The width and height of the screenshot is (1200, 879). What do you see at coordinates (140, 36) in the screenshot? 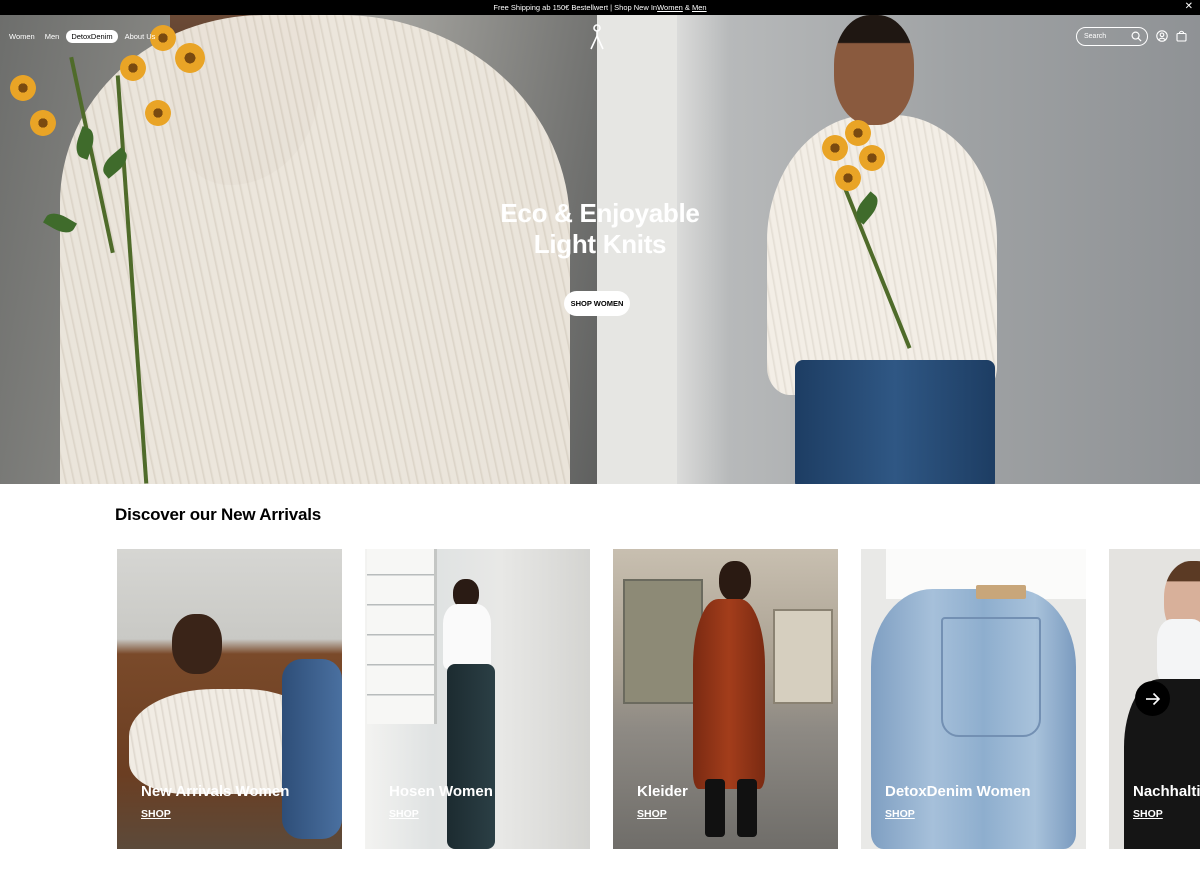
I see `nav-item-about-us: About Us` at bounding box center [140, 36].